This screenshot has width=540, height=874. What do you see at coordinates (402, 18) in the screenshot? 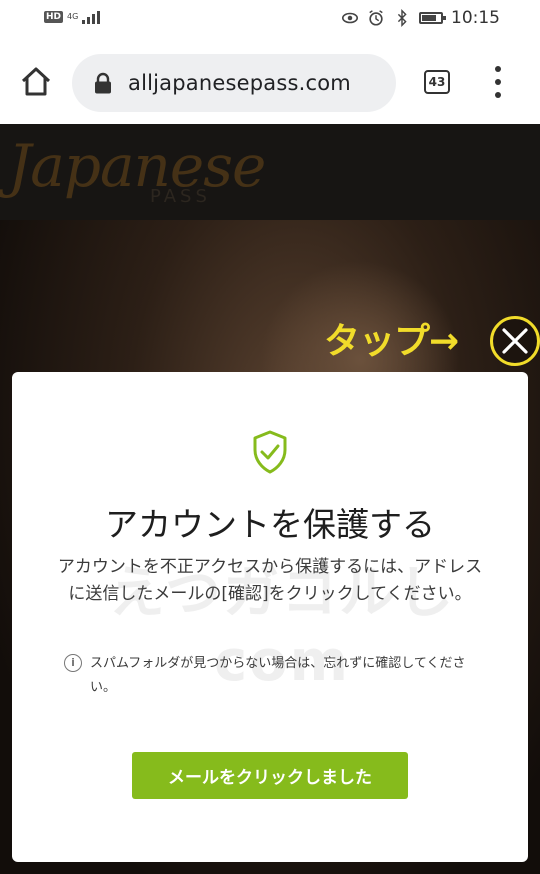
I see `bluetooth-icon` at bounding box center [402, 18].